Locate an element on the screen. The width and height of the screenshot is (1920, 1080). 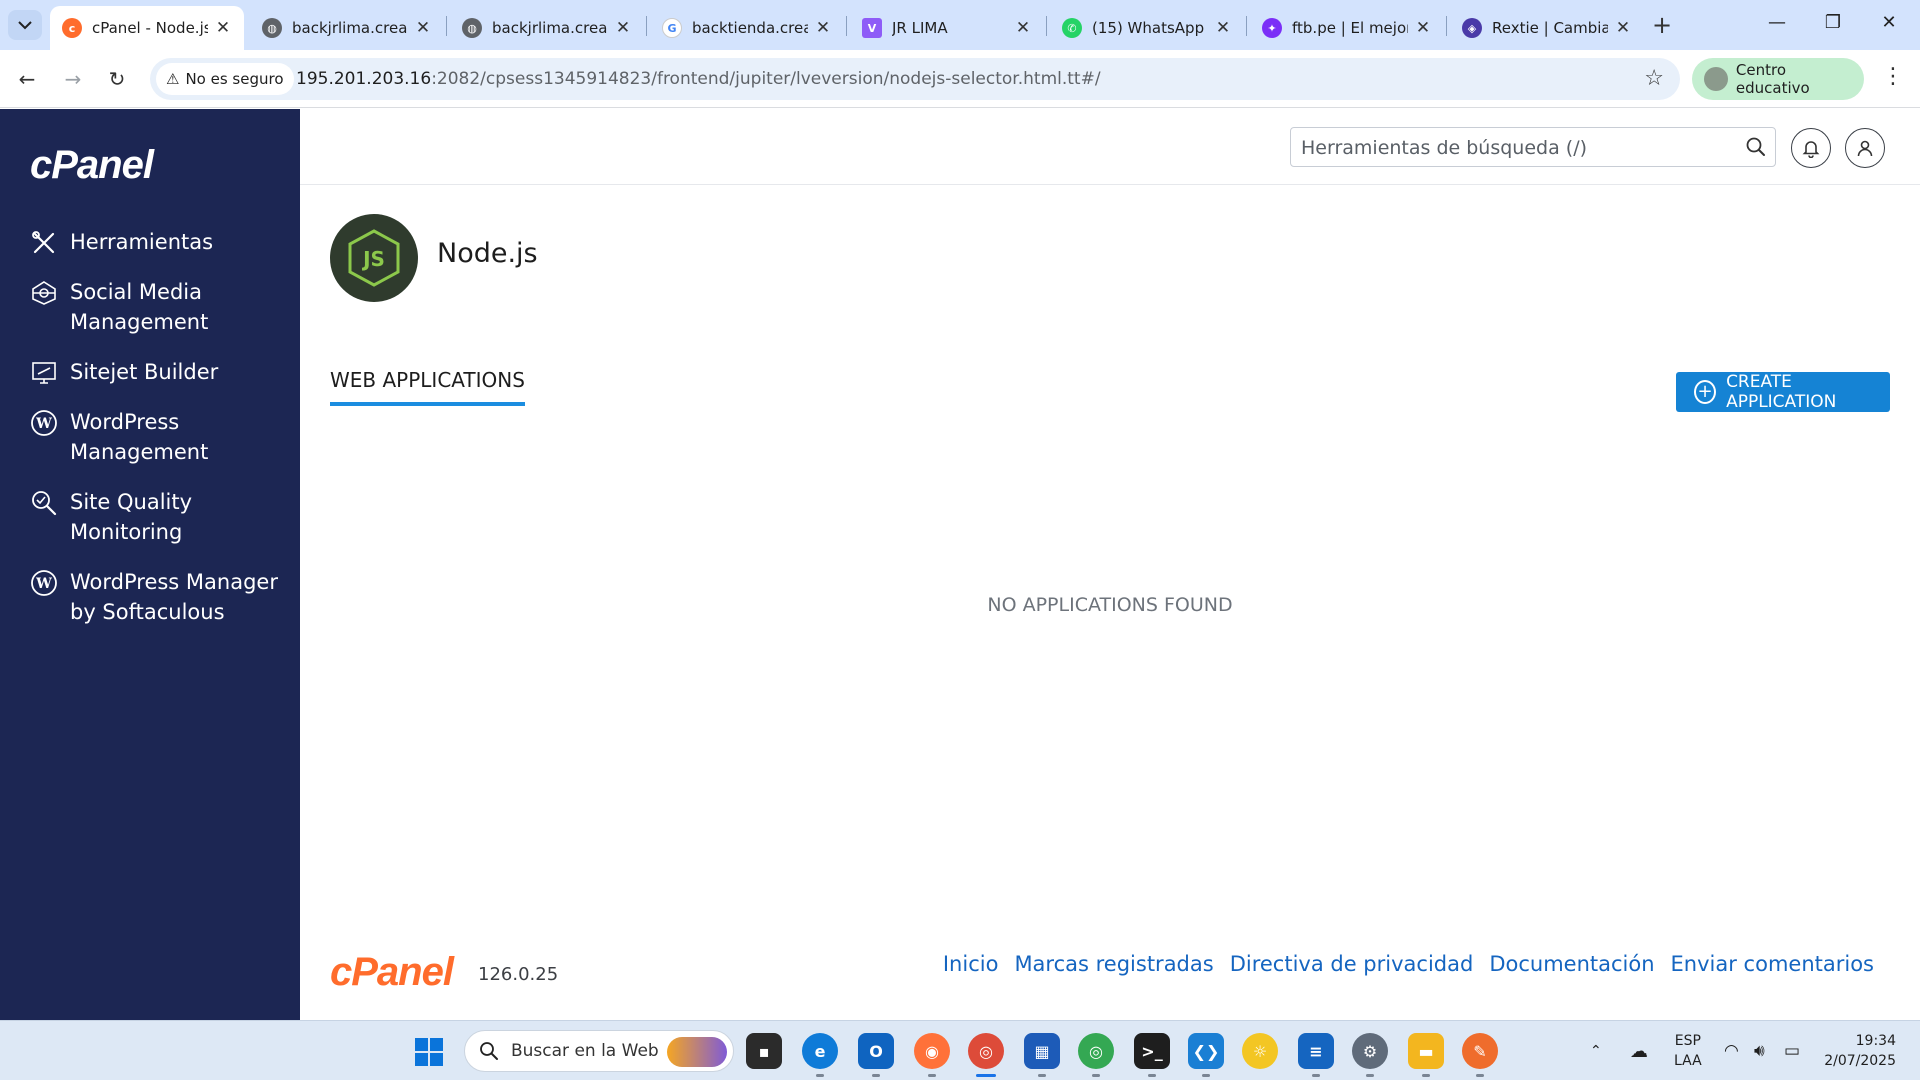
new-tab-button: + is located at coordinates (1662, 26).